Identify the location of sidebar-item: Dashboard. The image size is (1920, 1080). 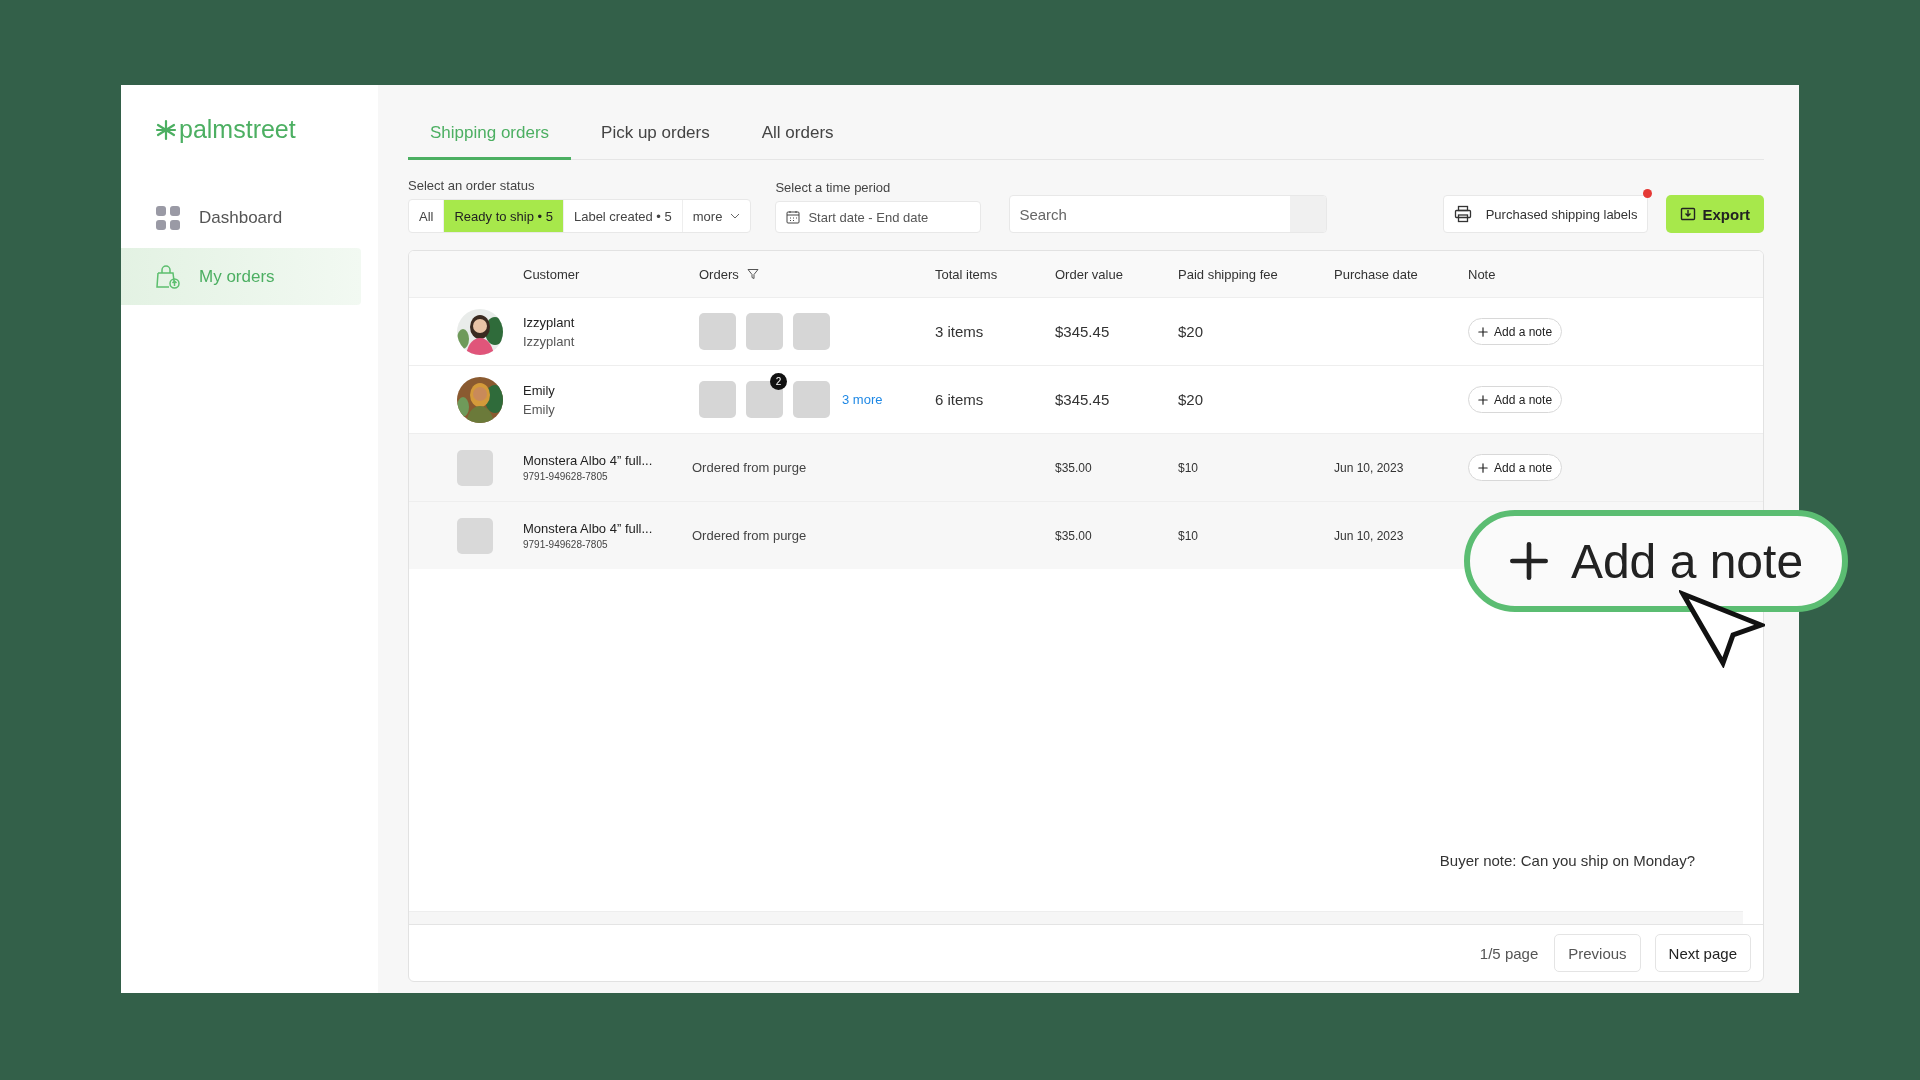
(241, 217).